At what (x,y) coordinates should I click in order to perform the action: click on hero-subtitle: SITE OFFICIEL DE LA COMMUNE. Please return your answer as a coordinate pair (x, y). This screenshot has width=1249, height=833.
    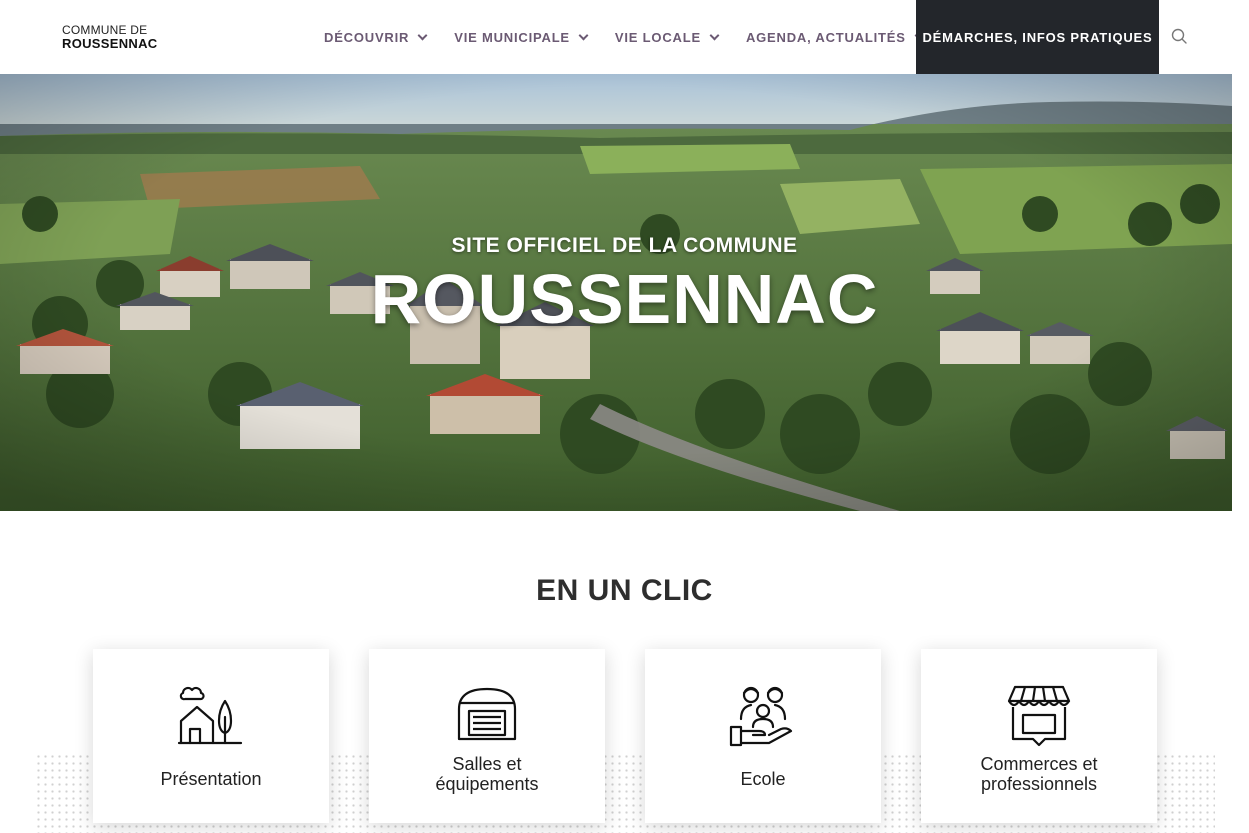
    Looking at the image, I should click on (624, 245).